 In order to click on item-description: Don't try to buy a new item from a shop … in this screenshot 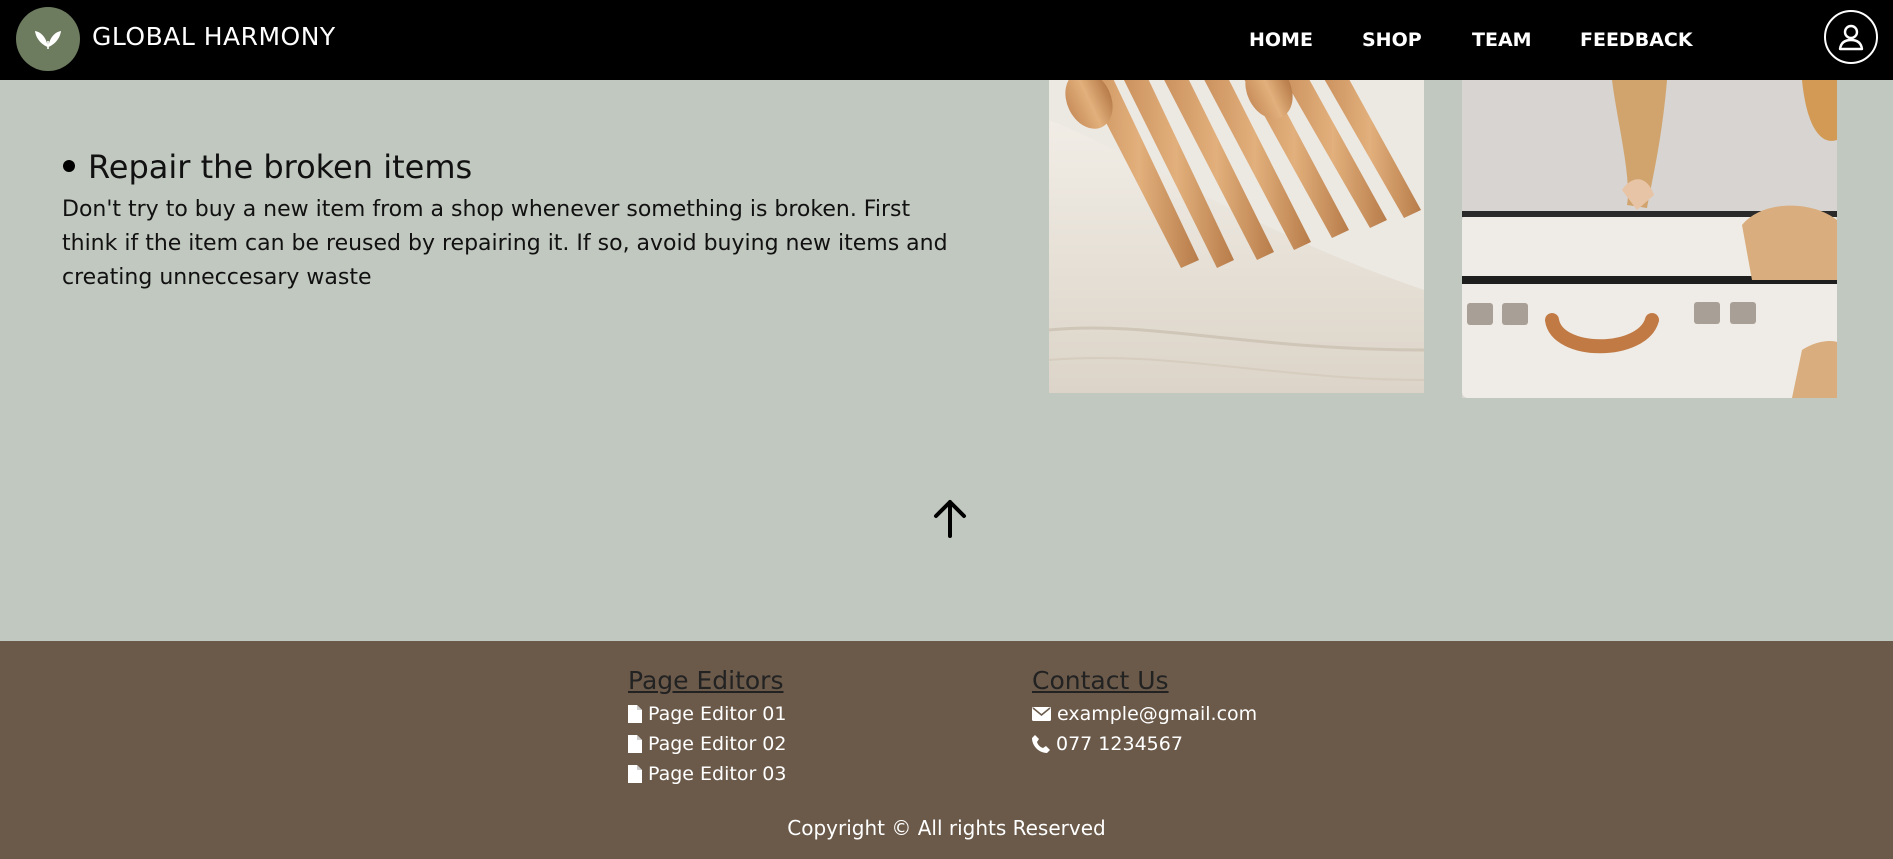, I will do `click(505, 243)`.